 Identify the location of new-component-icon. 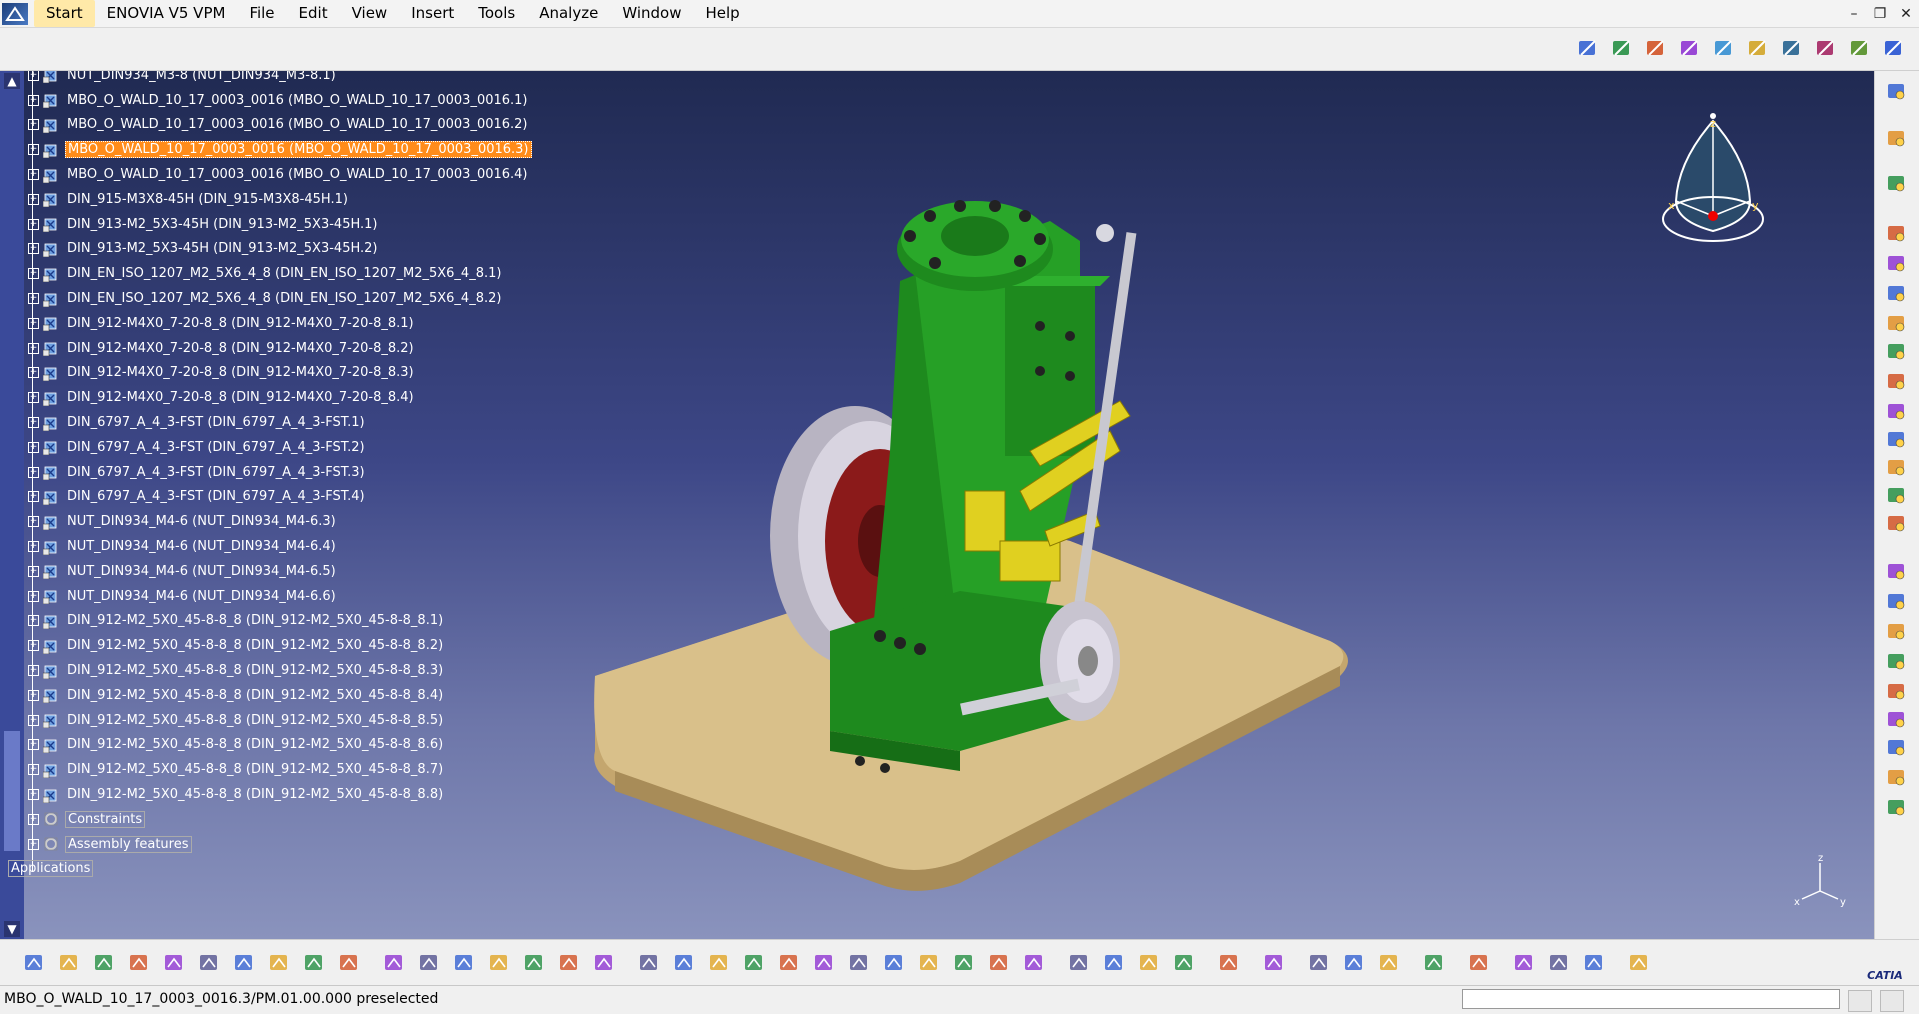
(1622, 48).